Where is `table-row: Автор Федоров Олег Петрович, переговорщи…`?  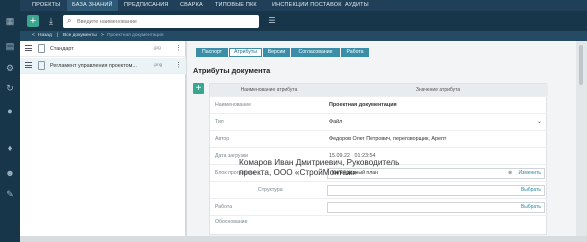 table-row: Автор Федоров Олег Петрович, переговорщи… is located at coordinates (379, 138).